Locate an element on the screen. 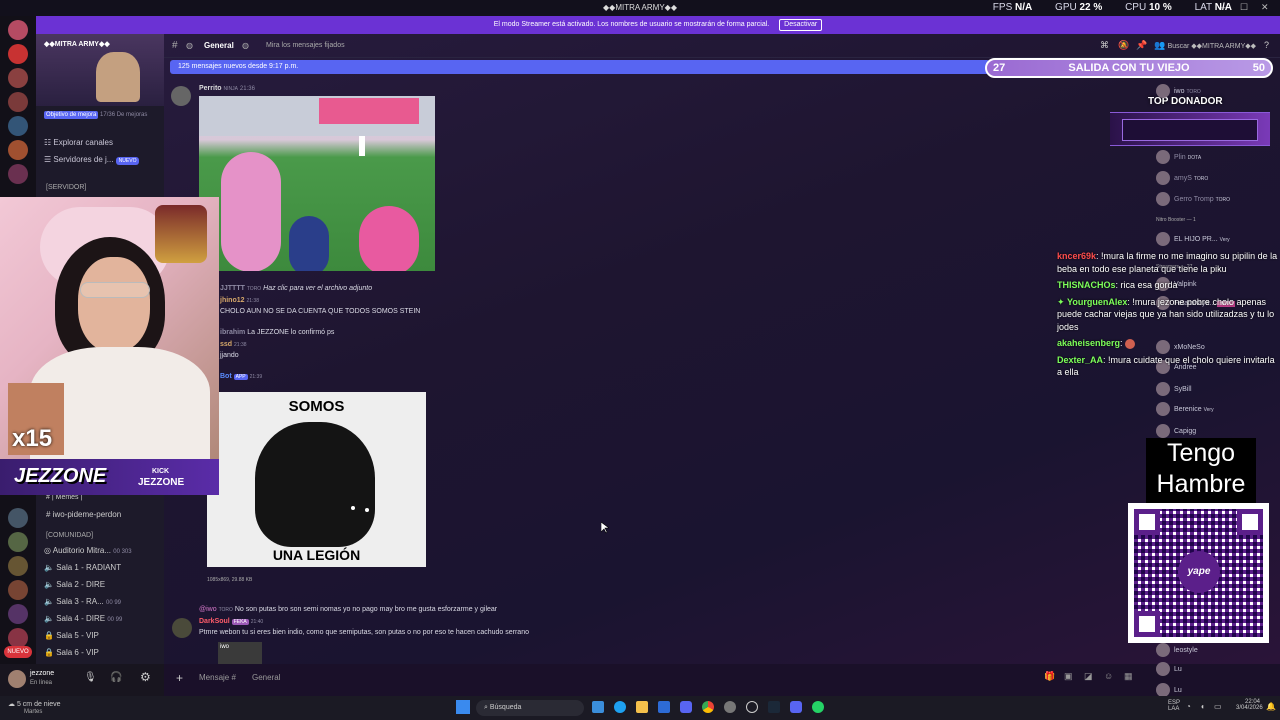  chat-line: akaheisenberg: is located at coordinates (1168, 343).